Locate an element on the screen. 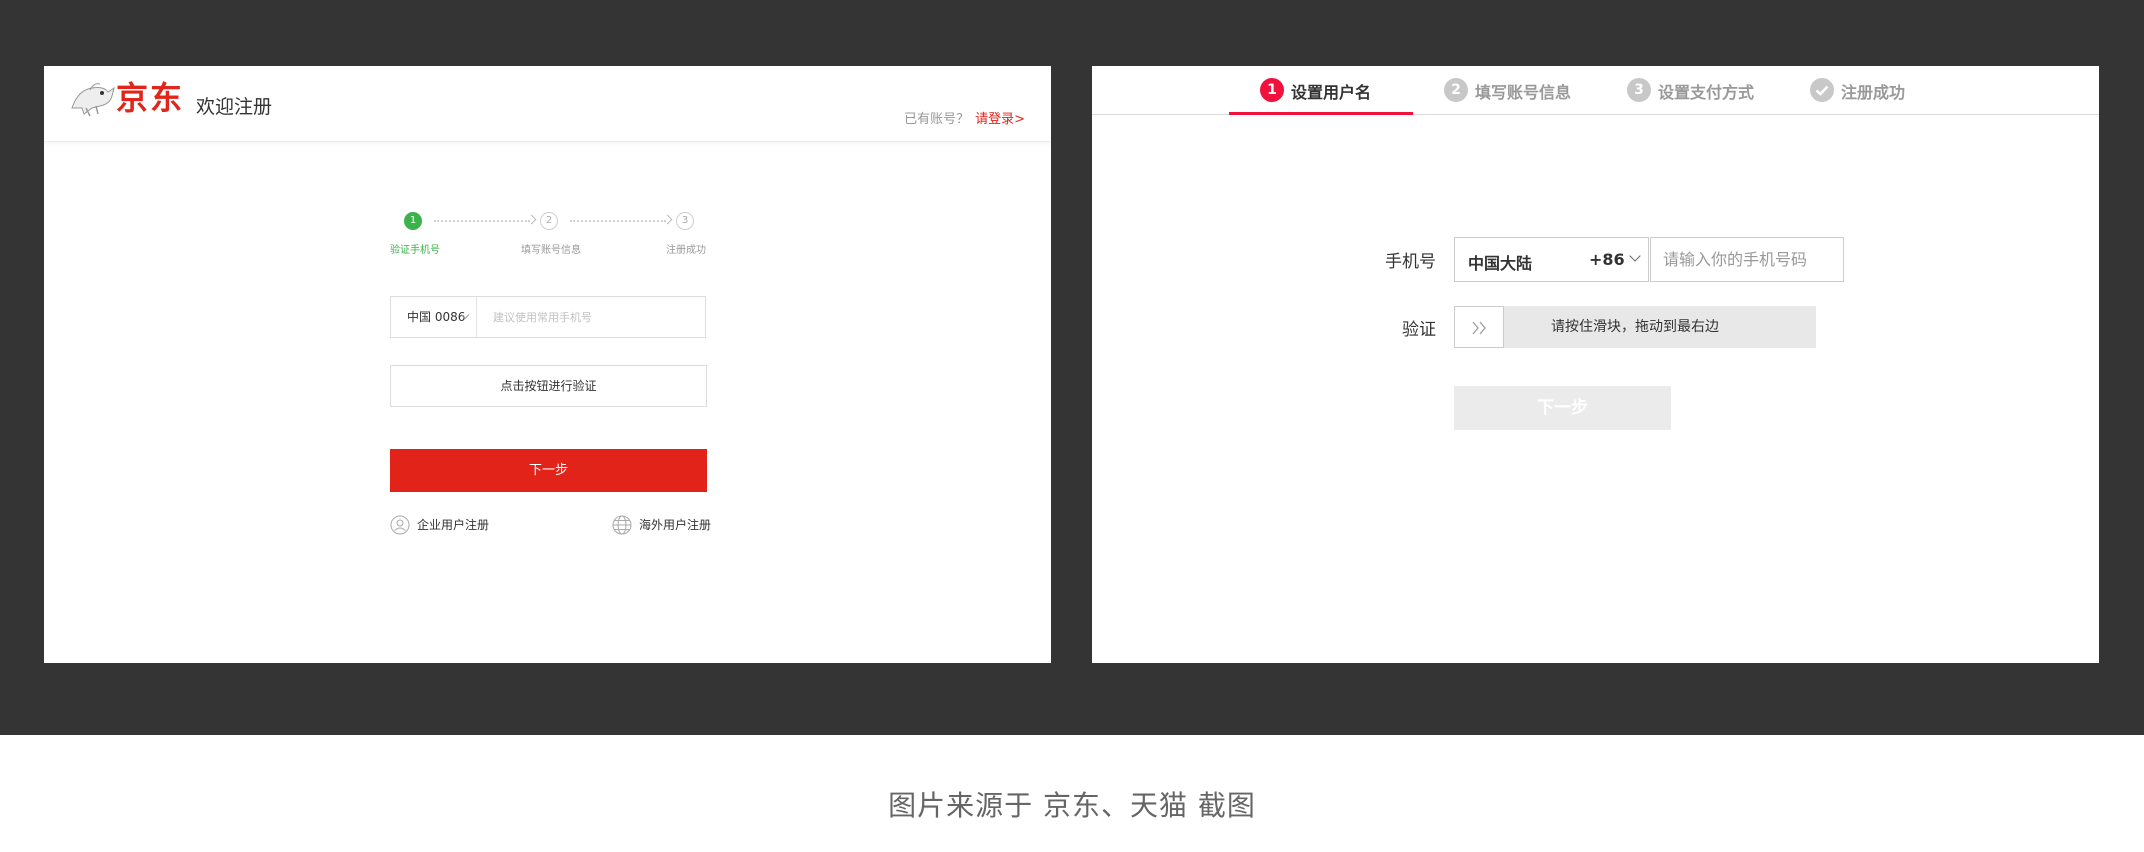  tab-label: 填写账号信息 is located at coordinates (1523, 92).